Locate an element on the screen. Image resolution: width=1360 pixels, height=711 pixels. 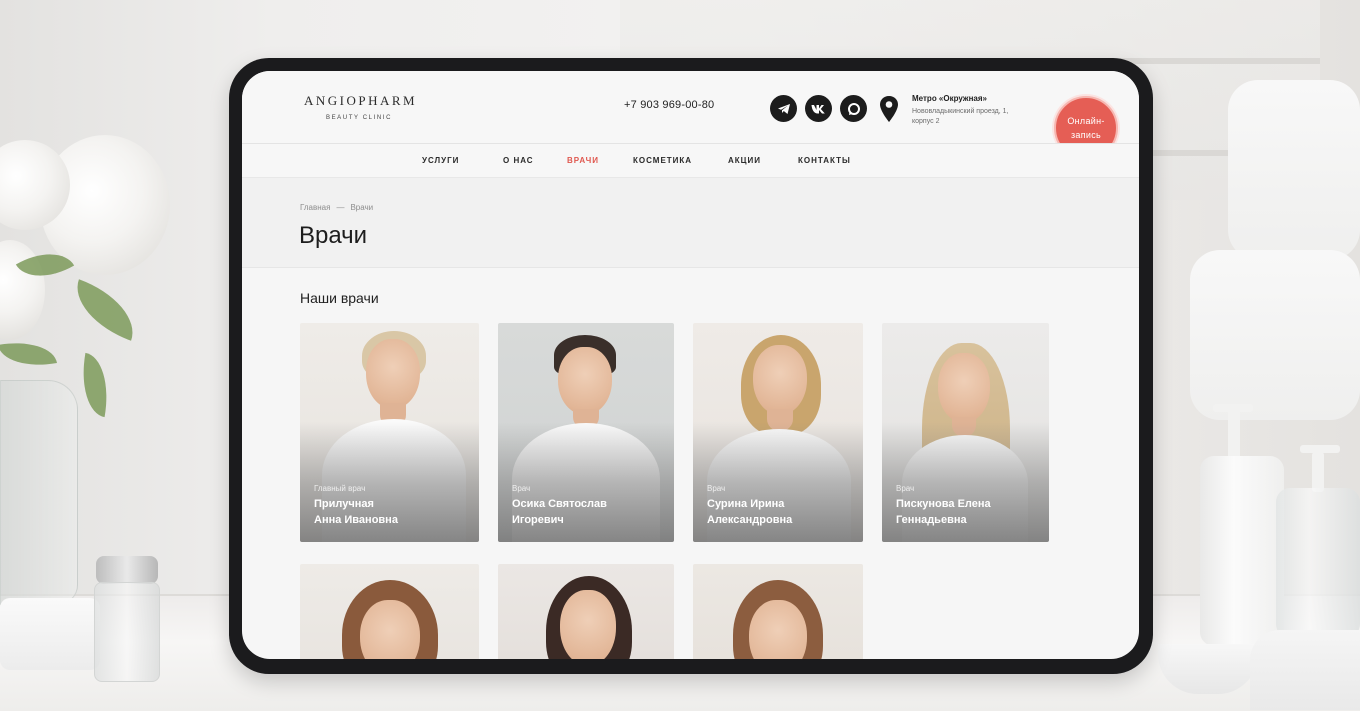
doctor-name: Пискунова Елена Геннадьевна is located at coordinates (971, 512).